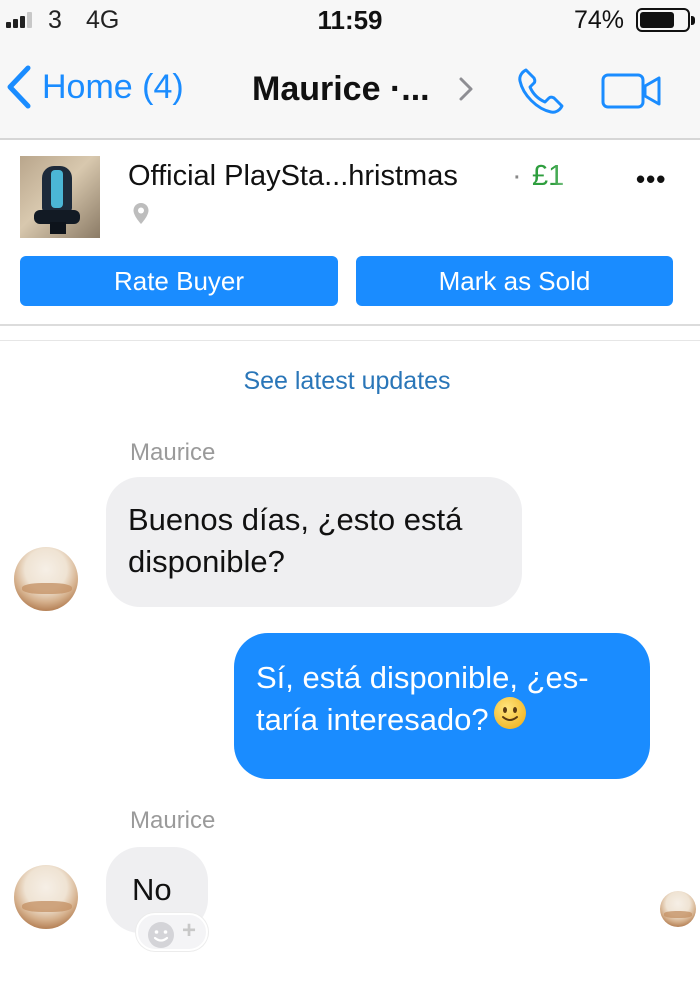  I want to click on plus-icon: +, so click(189, 930).